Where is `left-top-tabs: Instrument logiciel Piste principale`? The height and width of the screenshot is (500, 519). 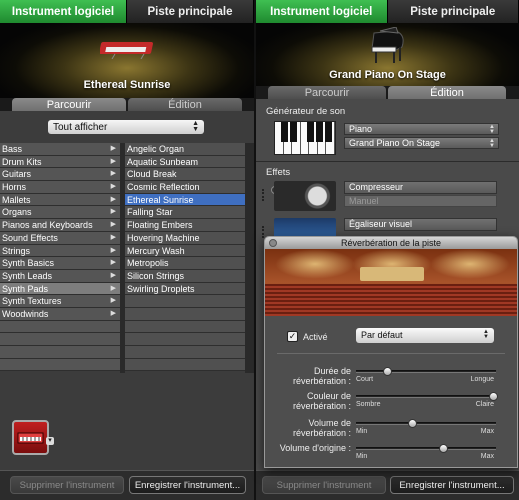 left-top-tabs: Instrument logiciel Piste principale is located at coordinates (127, 11).